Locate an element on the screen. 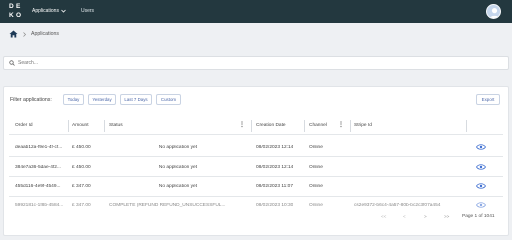 The image size is (512, 240). last-page-button: >> is located at coordinates (446, 216).